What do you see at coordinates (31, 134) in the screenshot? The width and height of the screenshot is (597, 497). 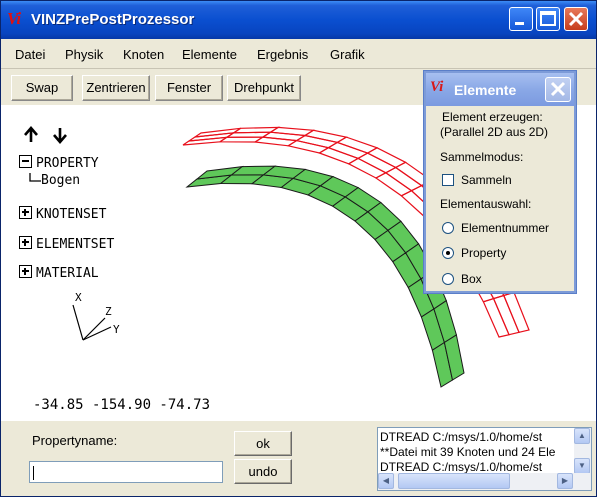 I see `up-arrow-icon` at bounding box center [31, 134].